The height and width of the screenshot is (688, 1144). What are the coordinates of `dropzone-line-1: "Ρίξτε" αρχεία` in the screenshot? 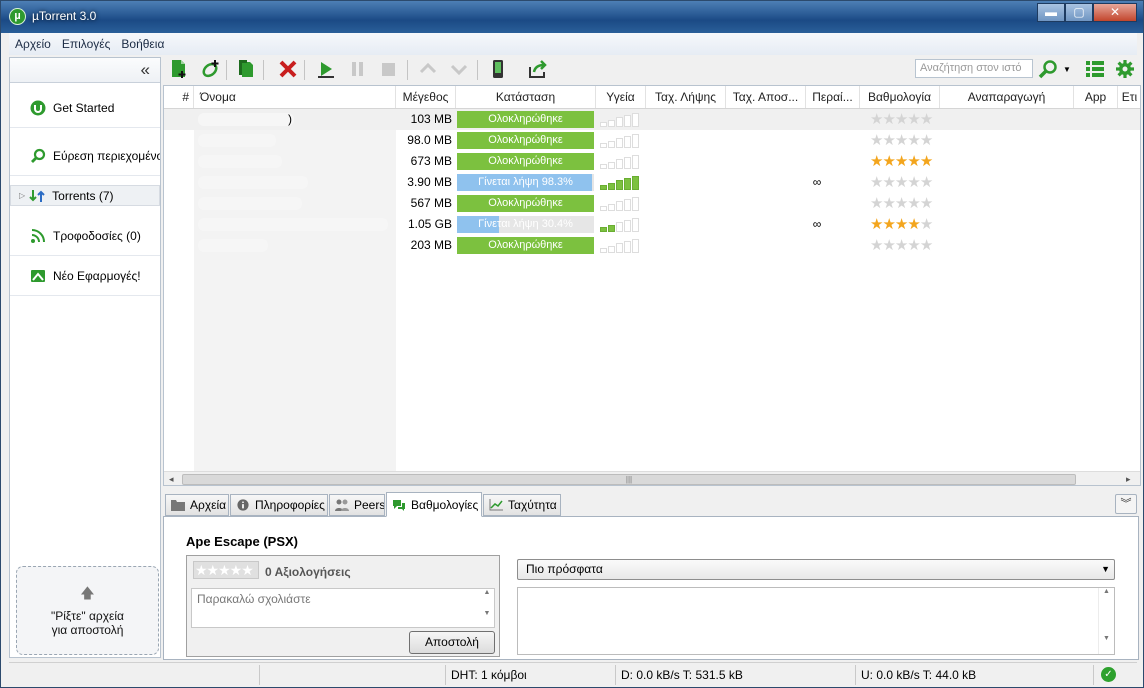 It's located at (87, 616).